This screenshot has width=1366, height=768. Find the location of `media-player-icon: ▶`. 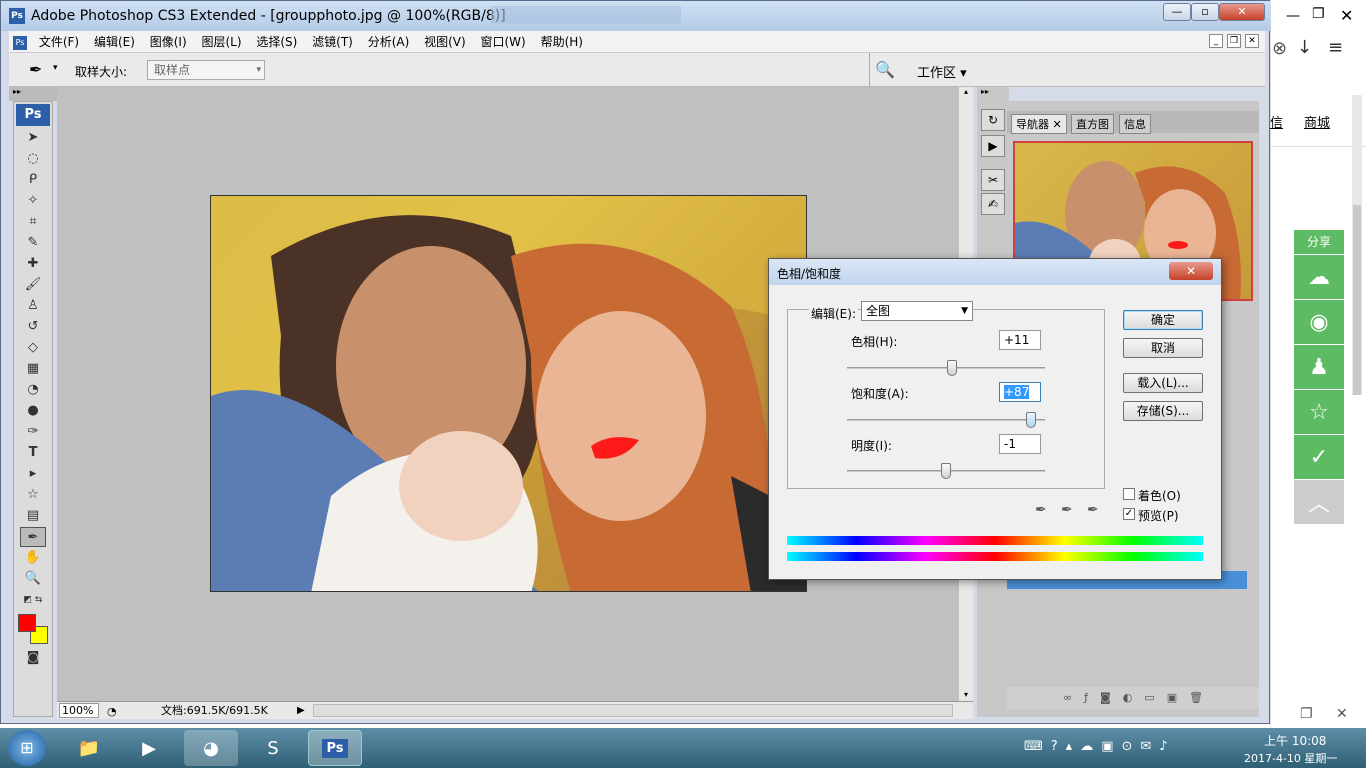

media-player-icon: ▶ is located at coordinates (149, 748).